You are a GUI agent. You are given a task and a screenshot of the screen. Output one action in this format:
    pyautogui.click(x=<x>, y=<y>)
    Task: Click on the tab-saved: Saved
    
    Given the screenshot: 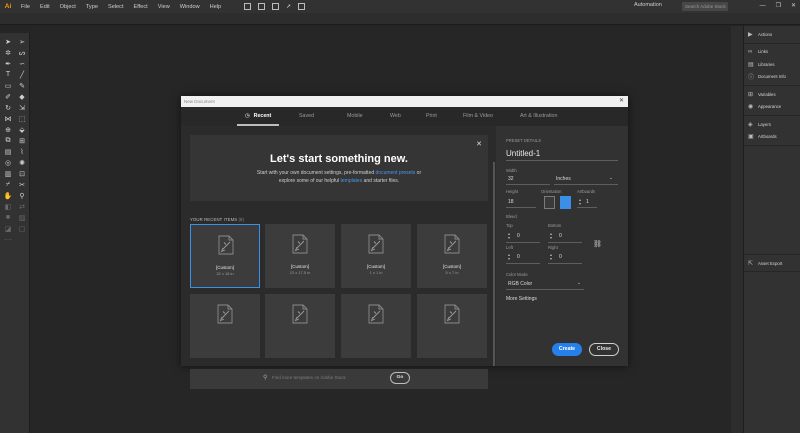 What is the action you would take?
    pyautogui.click(x=306, y=116)
    